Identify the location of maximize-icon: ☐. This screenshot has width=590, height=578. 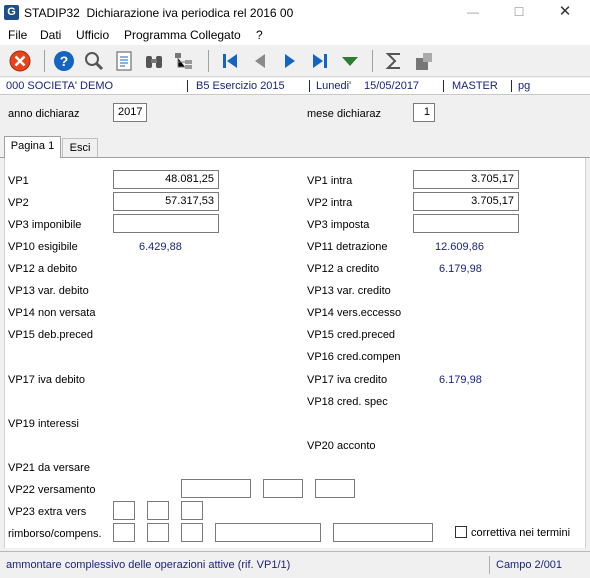
(519, 12).